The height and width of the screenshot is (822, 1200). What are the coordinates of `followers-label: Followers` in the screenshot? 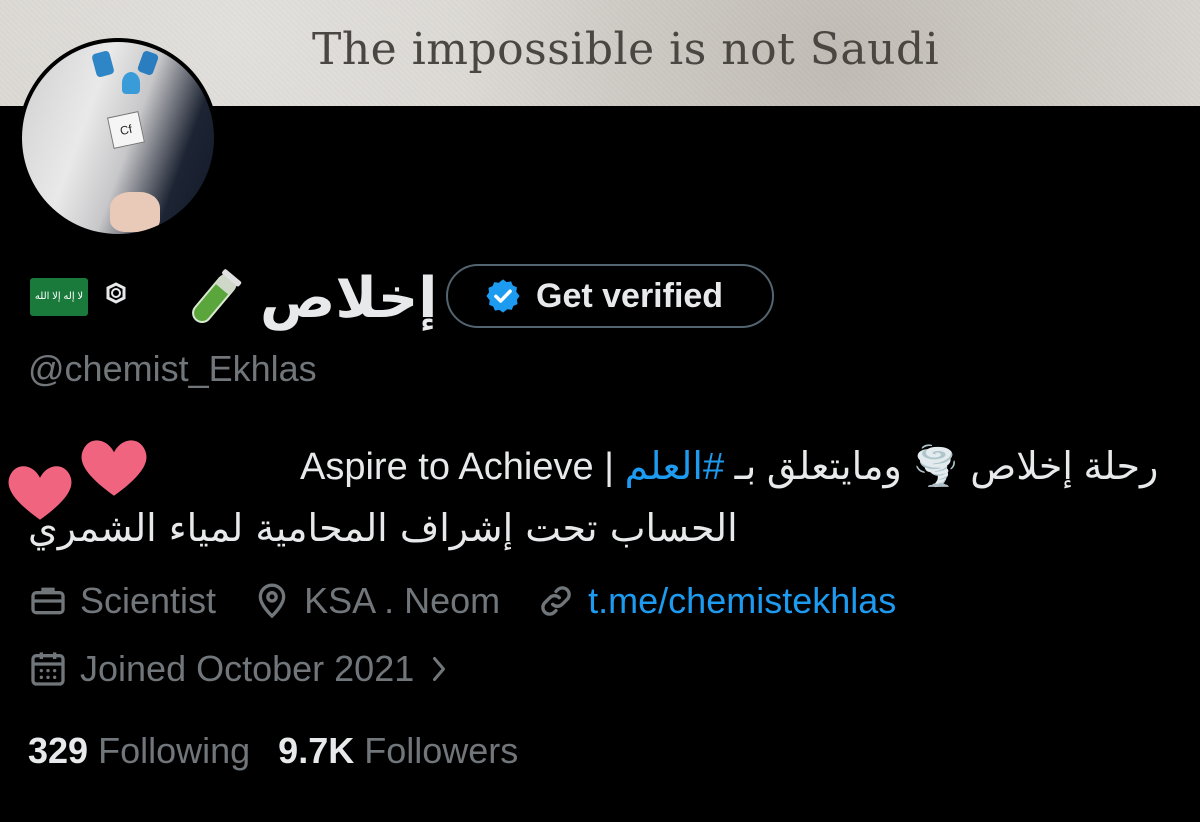 It's located at (441, 750).